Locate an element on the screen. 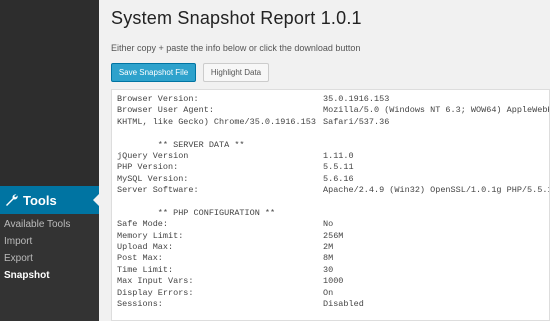  report-key: Browser User Agent: is located at coordinates (165, 110).